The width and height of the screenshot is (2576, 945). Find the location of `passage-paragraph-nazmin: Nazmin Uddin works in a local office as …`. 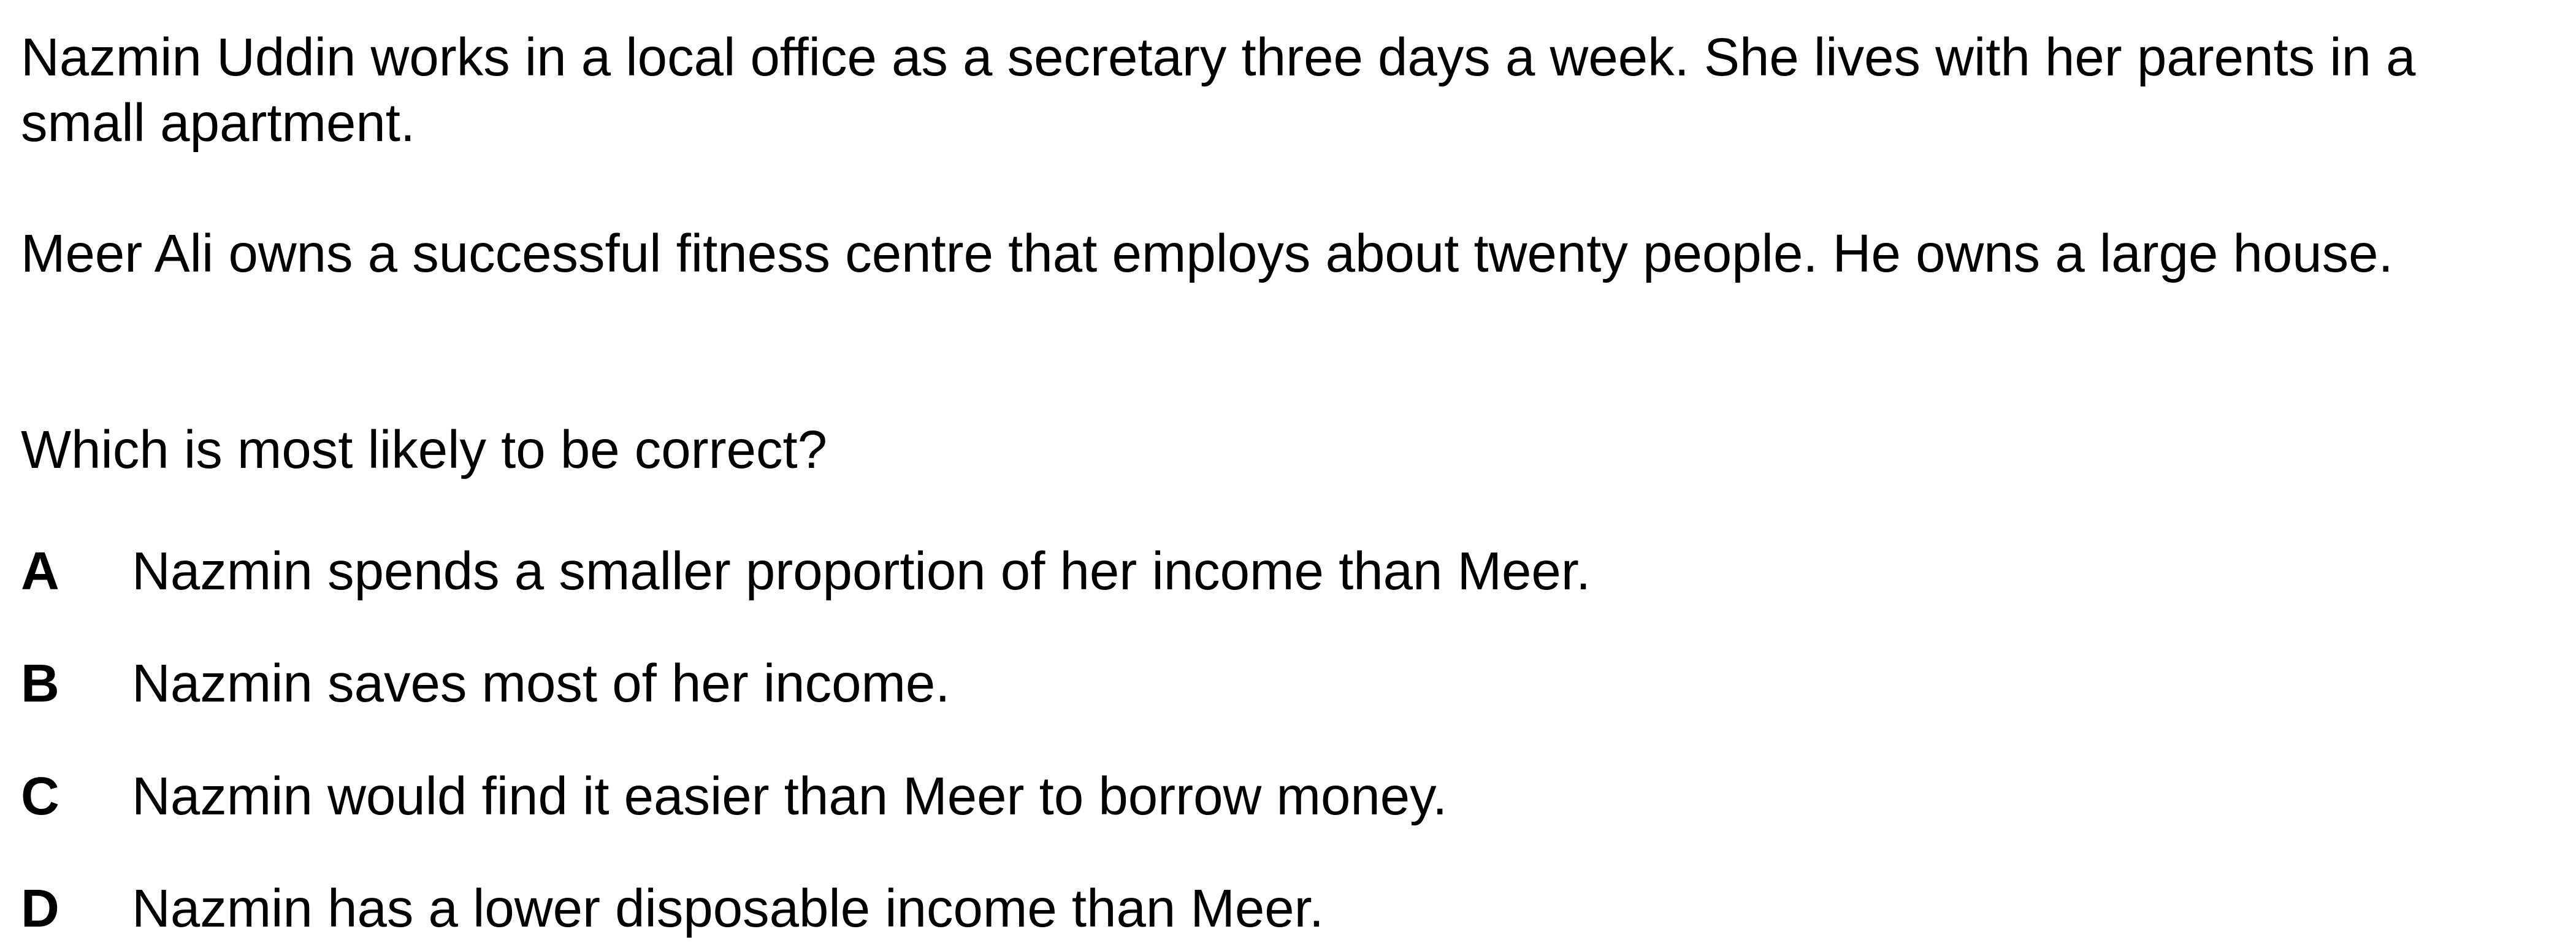

passage-paragraph-nazmin: Nazmin Uddin works in a local office as … is located at coordinates (1218, 91).